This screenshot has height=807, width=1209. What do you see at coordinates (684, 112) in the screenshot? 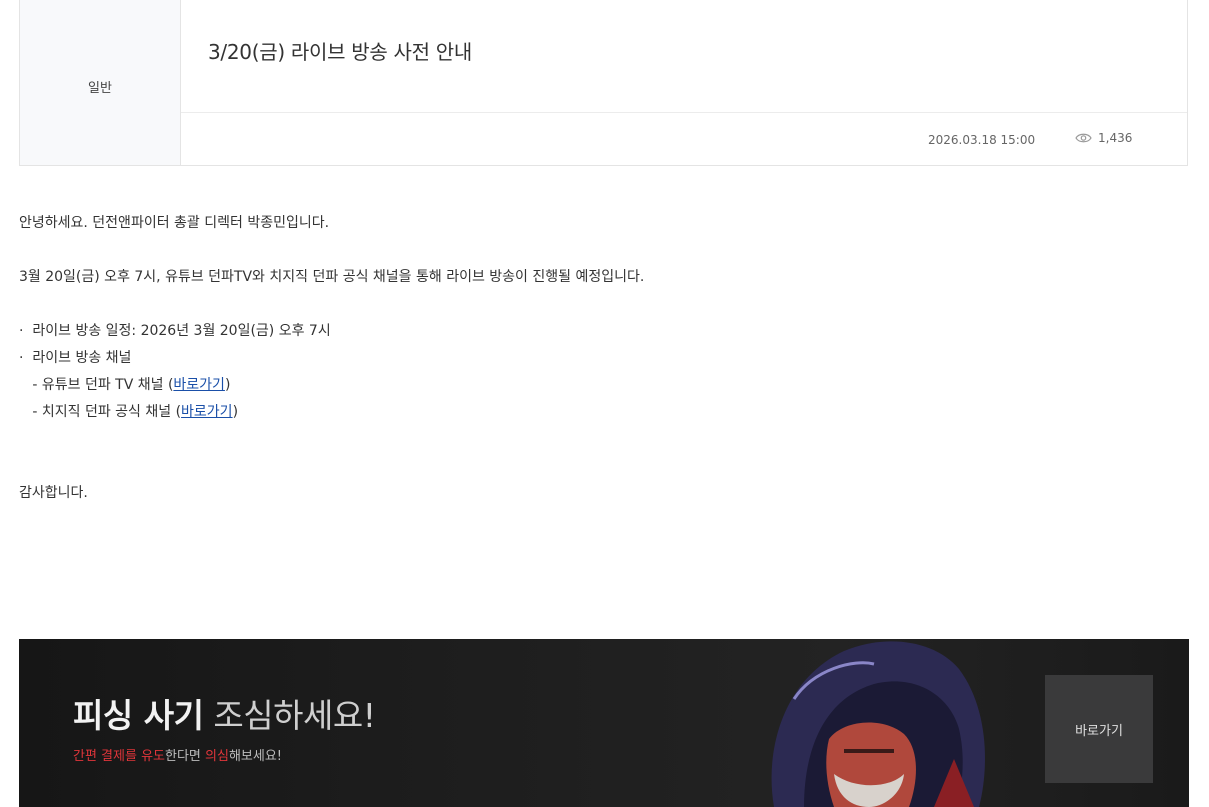
I see `divider` at bounding box center [684, 112].